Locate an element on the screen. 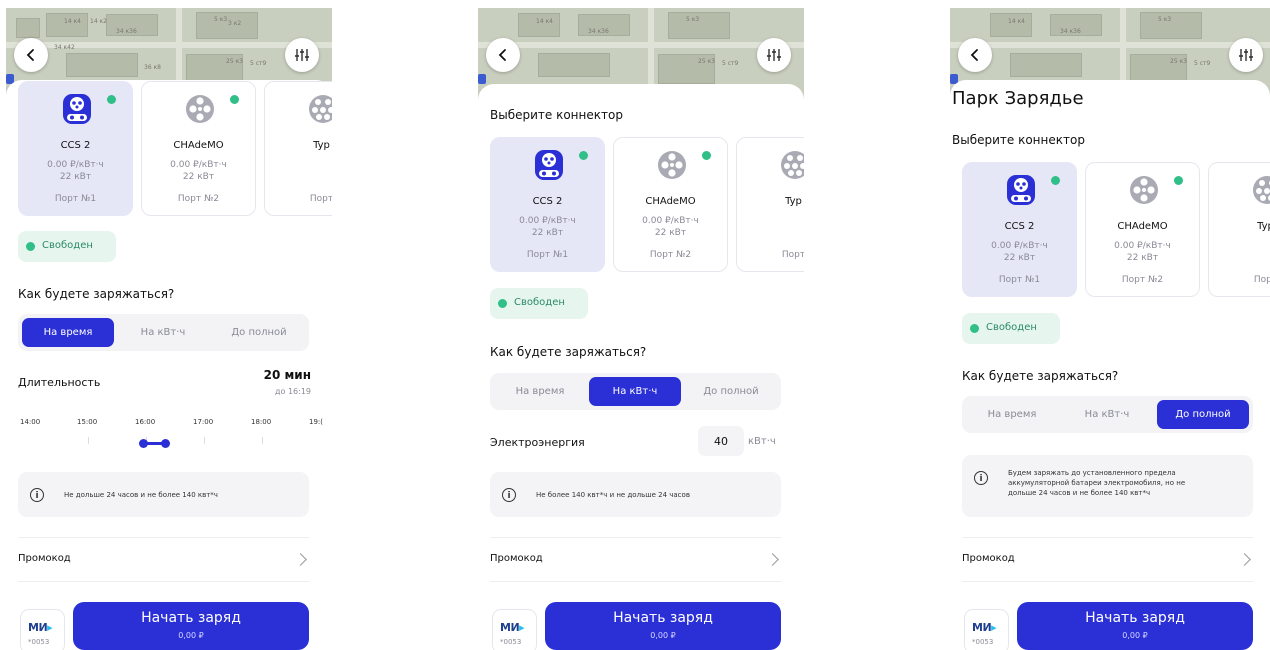  range-start-handle is located at coordinates (143, 443).